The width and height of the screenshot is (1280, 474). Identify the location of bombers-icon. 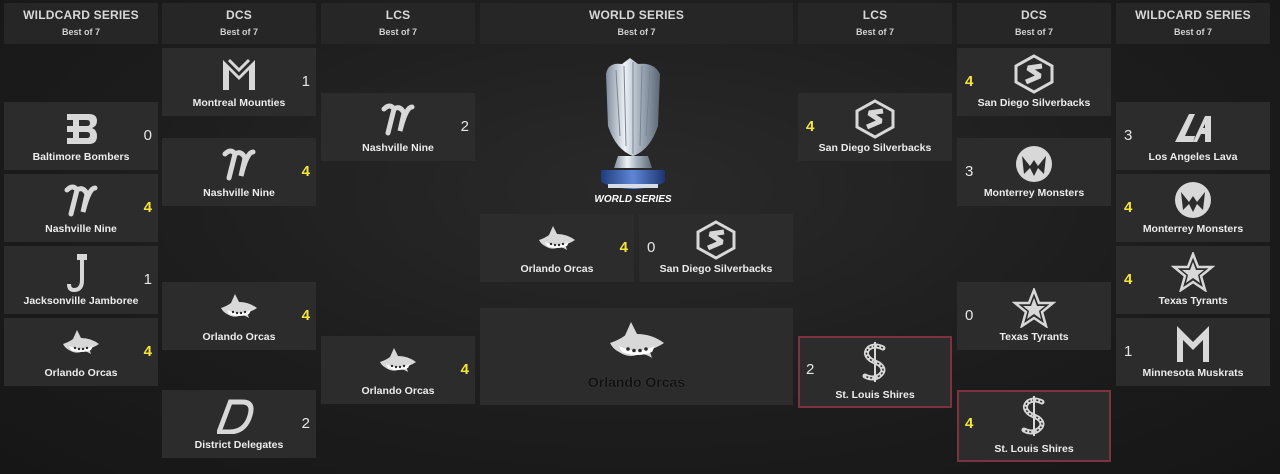
(81, 128).